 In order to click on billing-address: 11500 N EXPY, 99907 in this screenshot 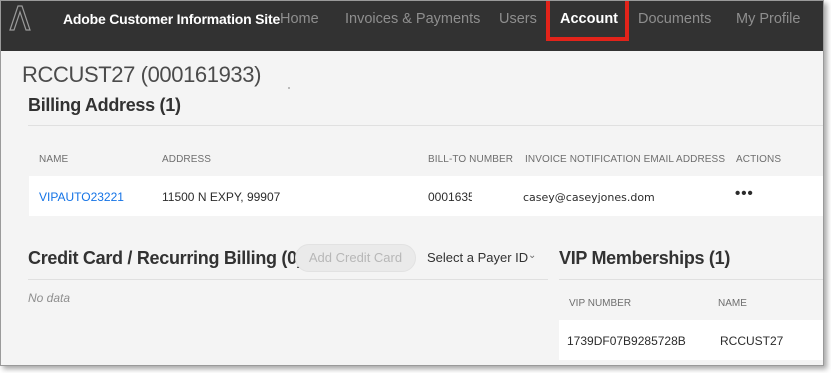, I will do `click(221, 197)`.